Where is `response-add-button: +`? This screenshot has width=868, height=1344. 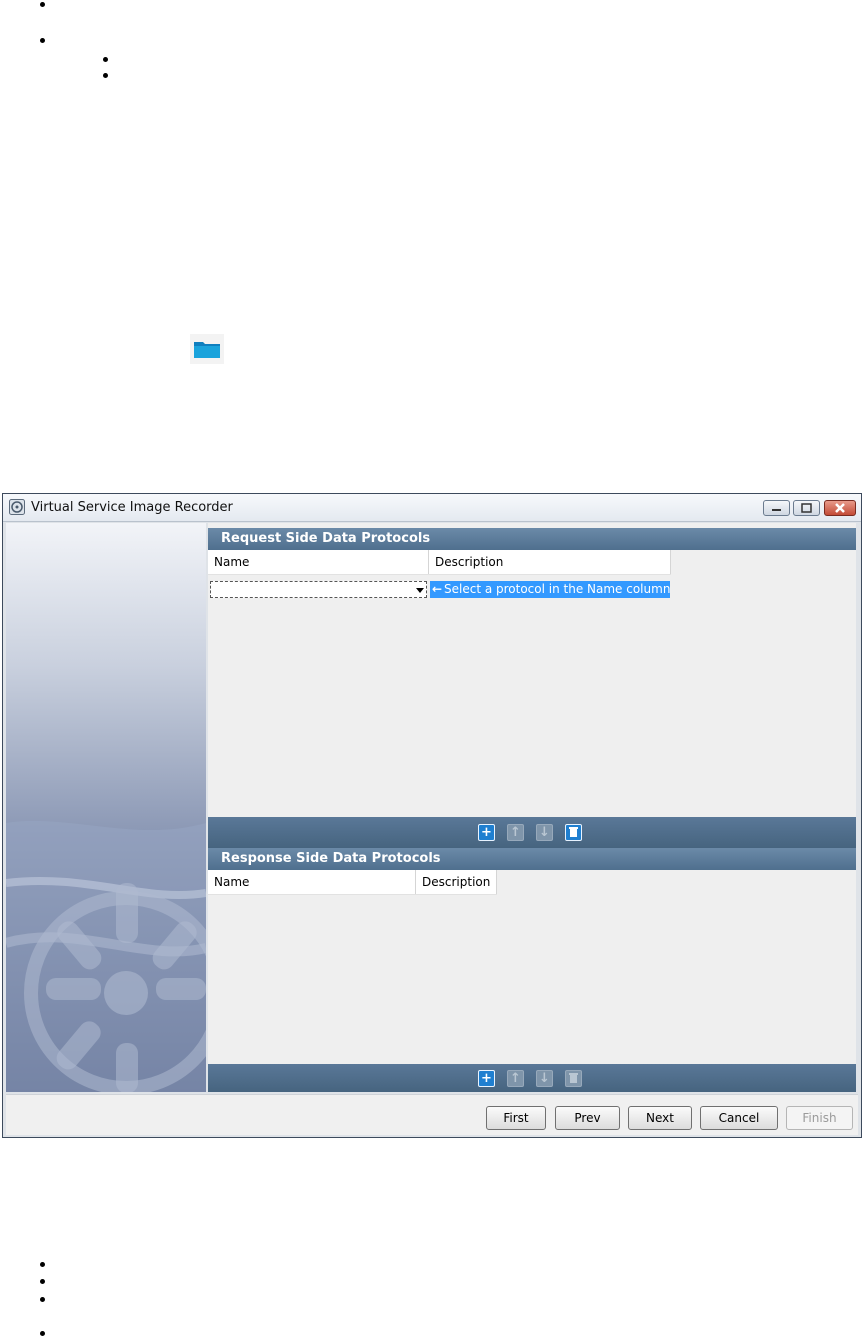
response-add-button: + is located at coordinates (486, 1078).